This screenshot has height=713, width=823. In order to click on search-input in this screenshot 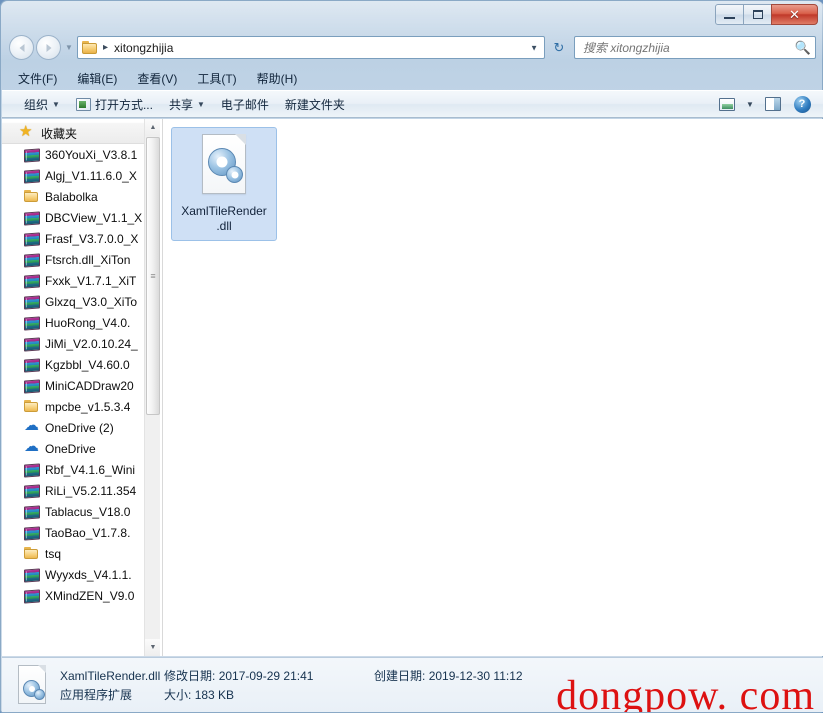, I will do `click(689, 47)`.